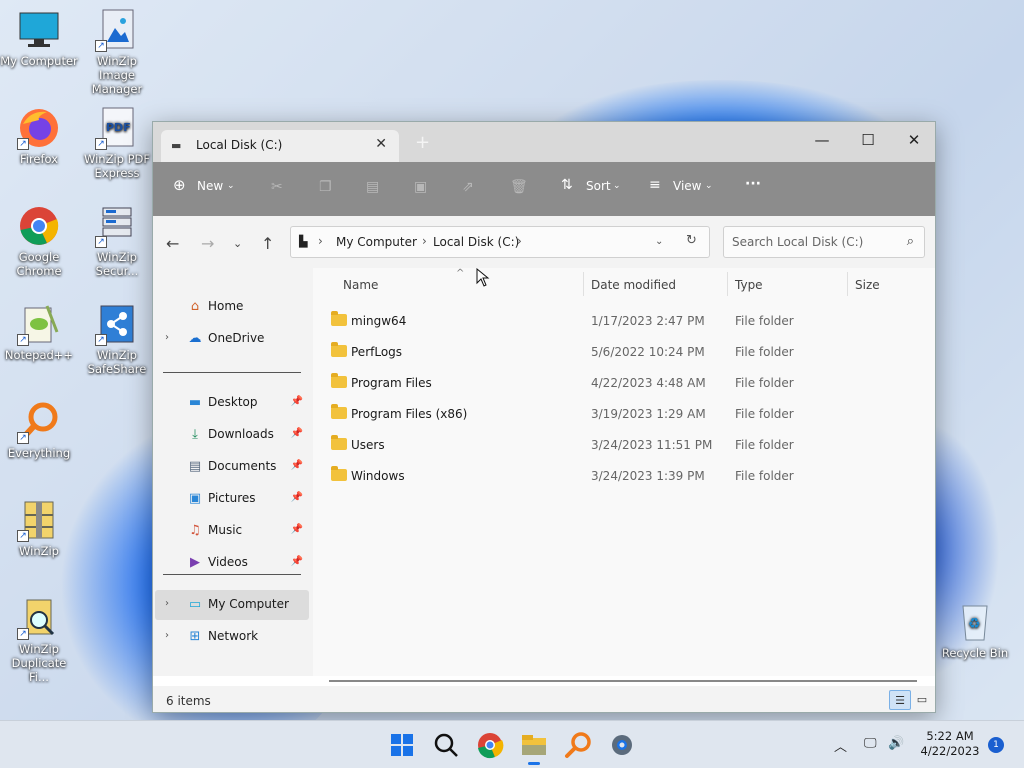  What do you see at coordinates (232, 499) in the screenshot?
I see `sidebar-item-pictures: ▣ Pictures 📌` at bounding box center [232, 499].